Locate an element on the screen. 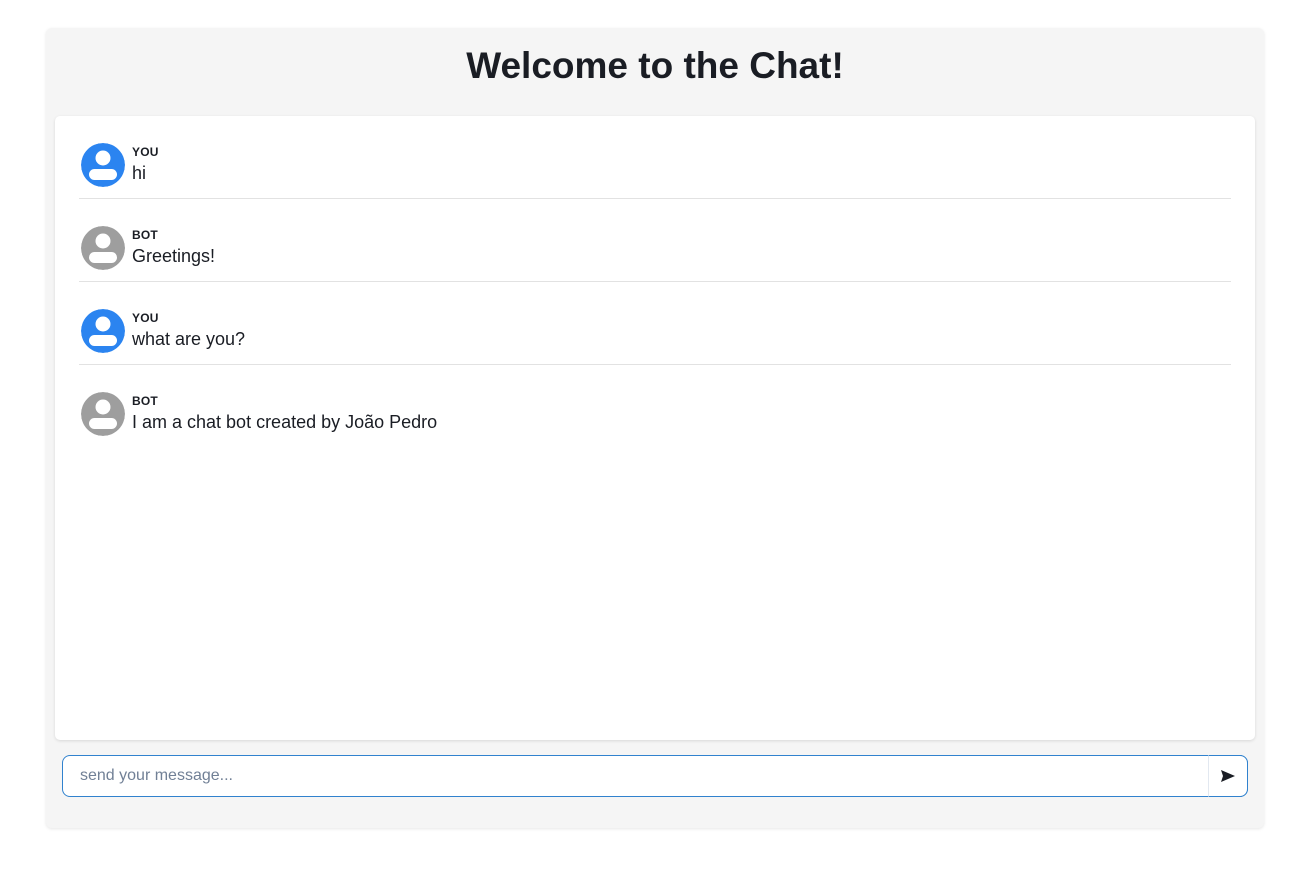 The image size is (1306, 889). message-item: YOU what are you? is located at coordinates (655, 323).